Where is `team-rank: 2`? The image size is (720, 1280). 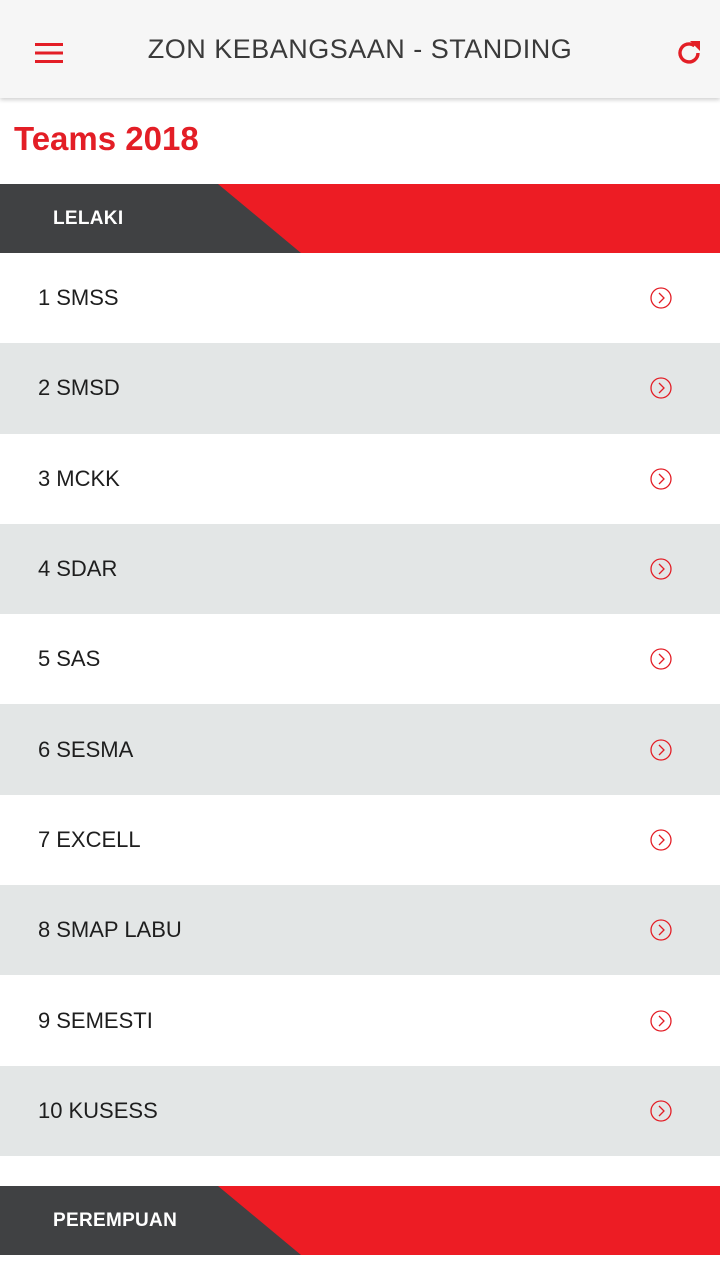 team-rank: 2 is located at coordinates (44, 388).